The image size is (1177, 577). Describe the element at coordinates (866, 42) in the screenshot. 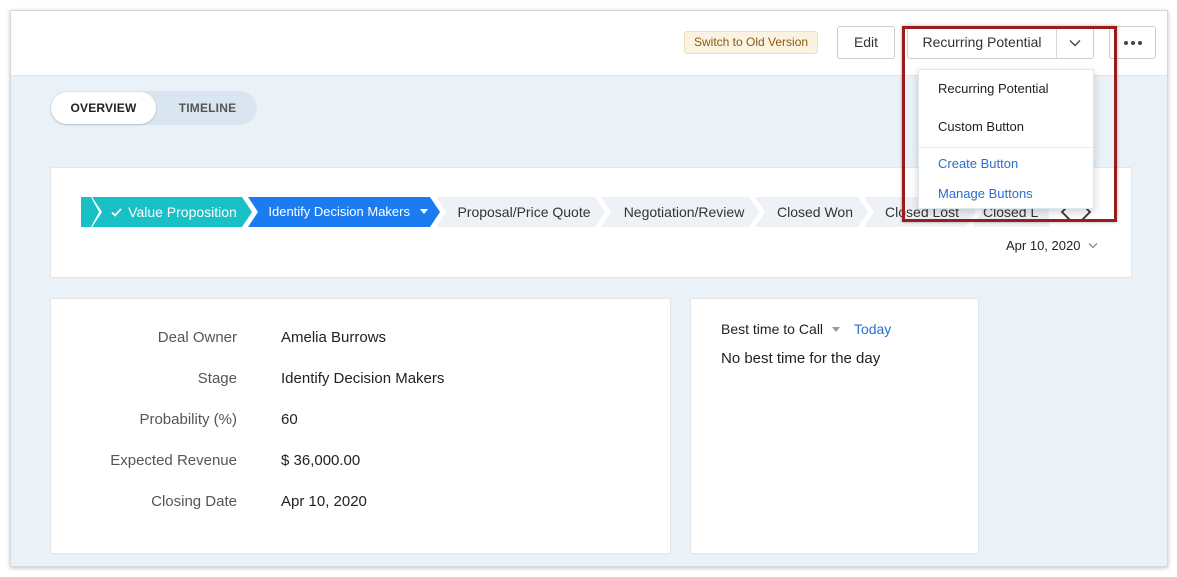

I see `edit-button: Edit` at that location.